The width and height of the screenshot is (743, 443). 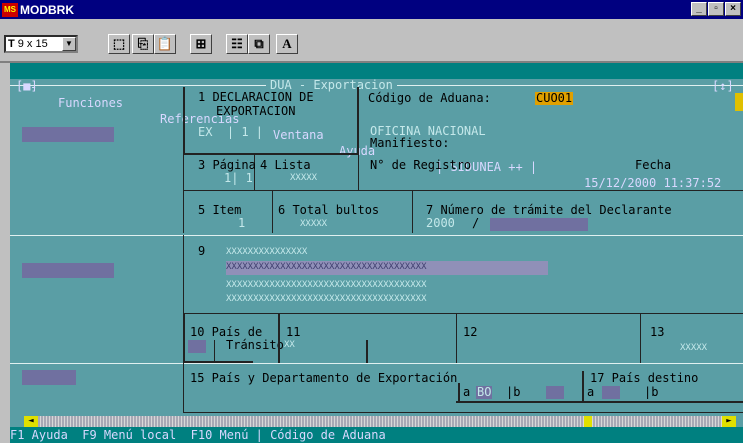 What do you see at coordinates (440, 223) in the screenshot?
I see `tramite-year: 2000` at bounding box center [440, 223].